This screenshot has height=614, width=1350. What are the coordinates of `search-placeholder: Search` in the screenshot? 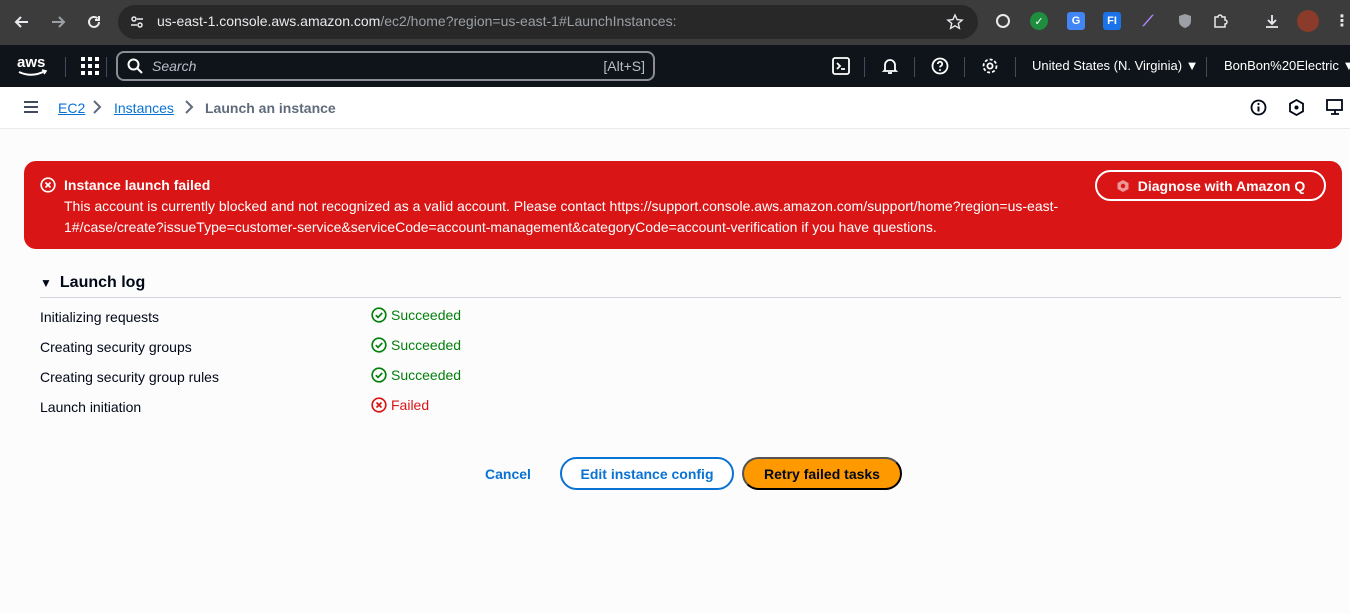 It's located at (174, 66).